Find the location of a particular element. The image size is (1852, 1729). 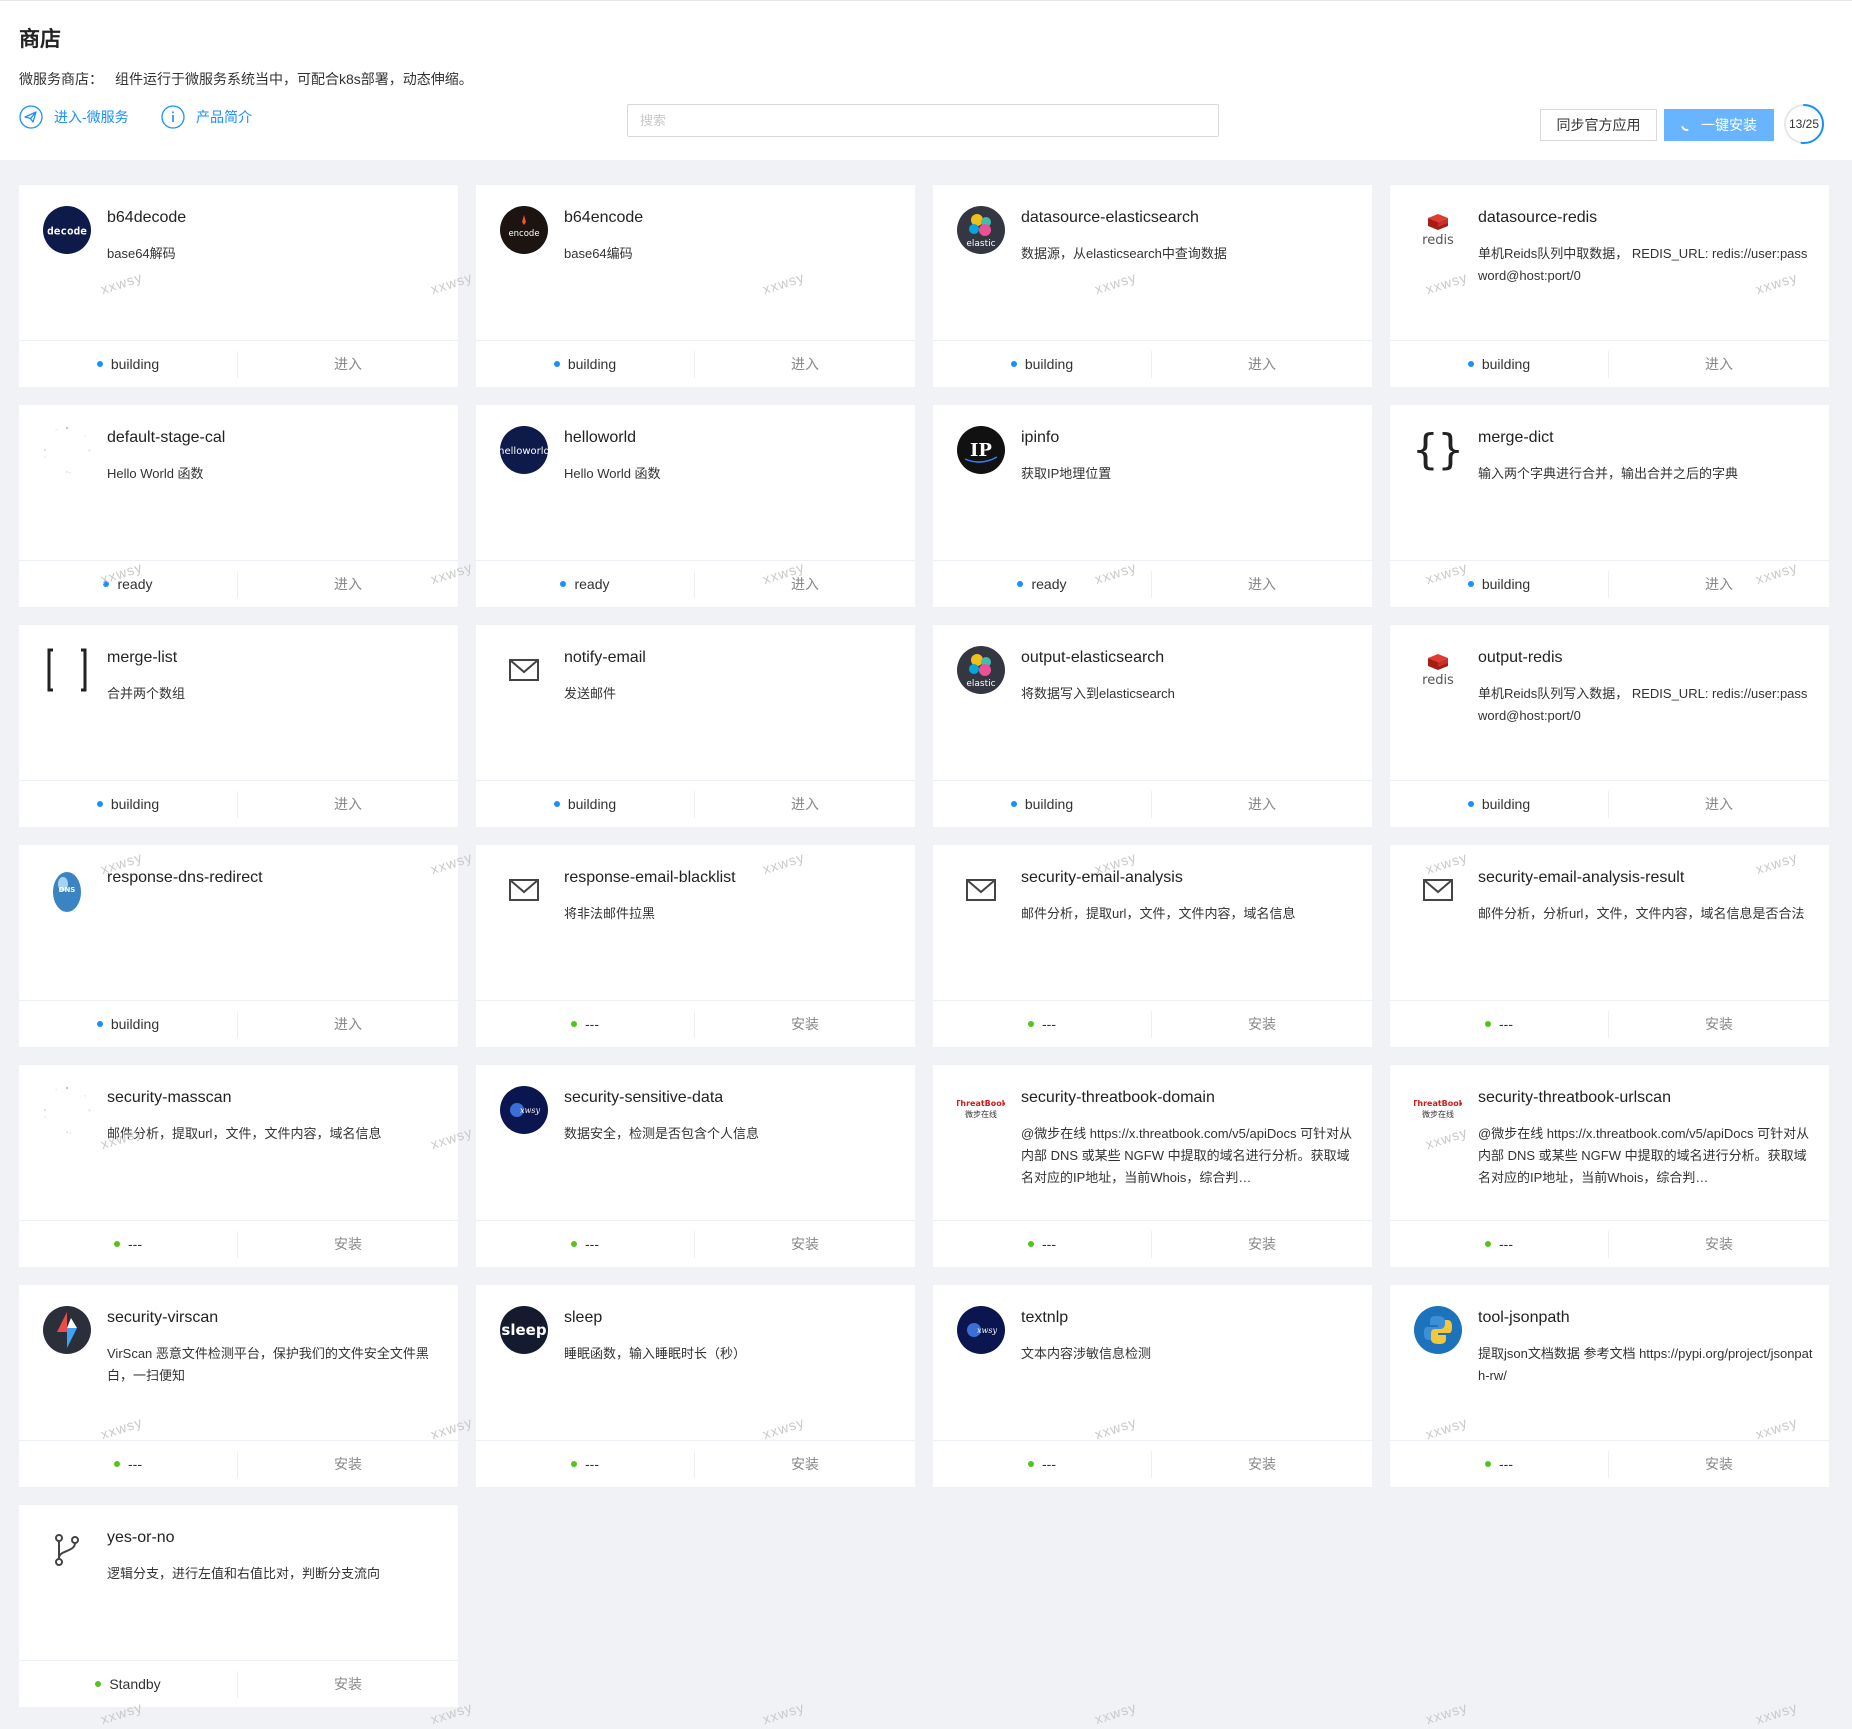

page-description: 微服务商店： 组件运行于微服务系统当中，可配合k8s部署，动态伸缩。 is located at coordinates (246, 79).